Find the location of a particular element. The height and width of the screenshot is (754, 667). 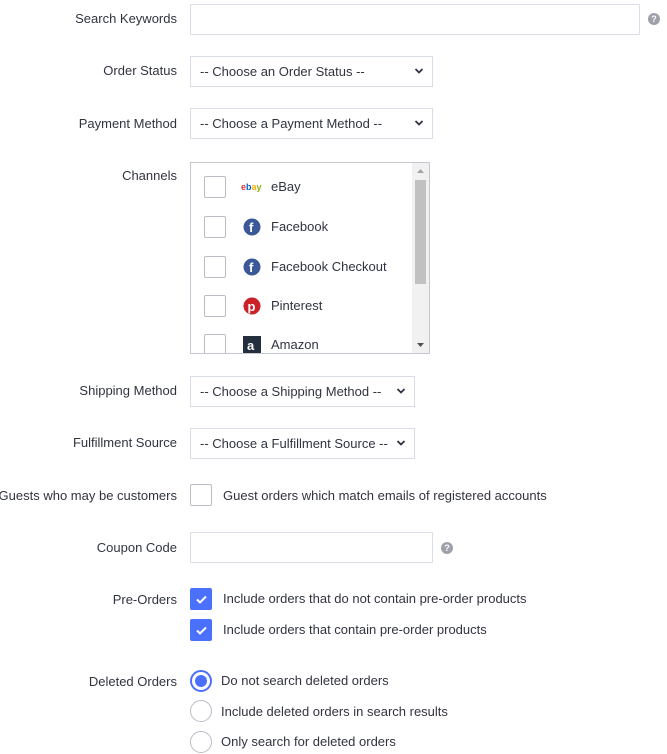

scroll-thumb is located at coordinates (420, 232).